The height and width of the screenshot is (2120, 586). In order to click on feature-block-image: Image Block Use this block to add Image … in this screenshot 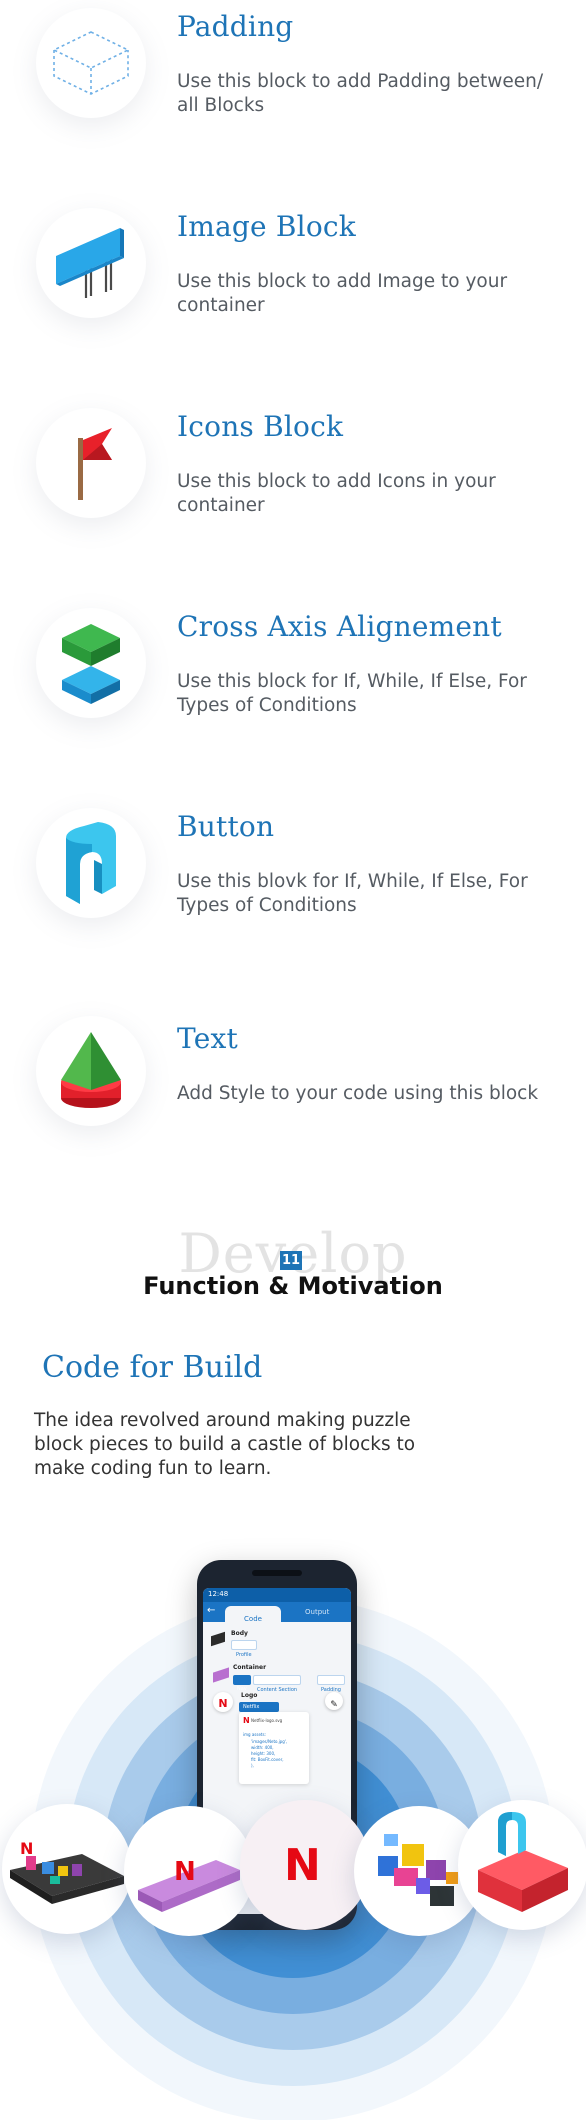, I will do `click(293, 275)`.